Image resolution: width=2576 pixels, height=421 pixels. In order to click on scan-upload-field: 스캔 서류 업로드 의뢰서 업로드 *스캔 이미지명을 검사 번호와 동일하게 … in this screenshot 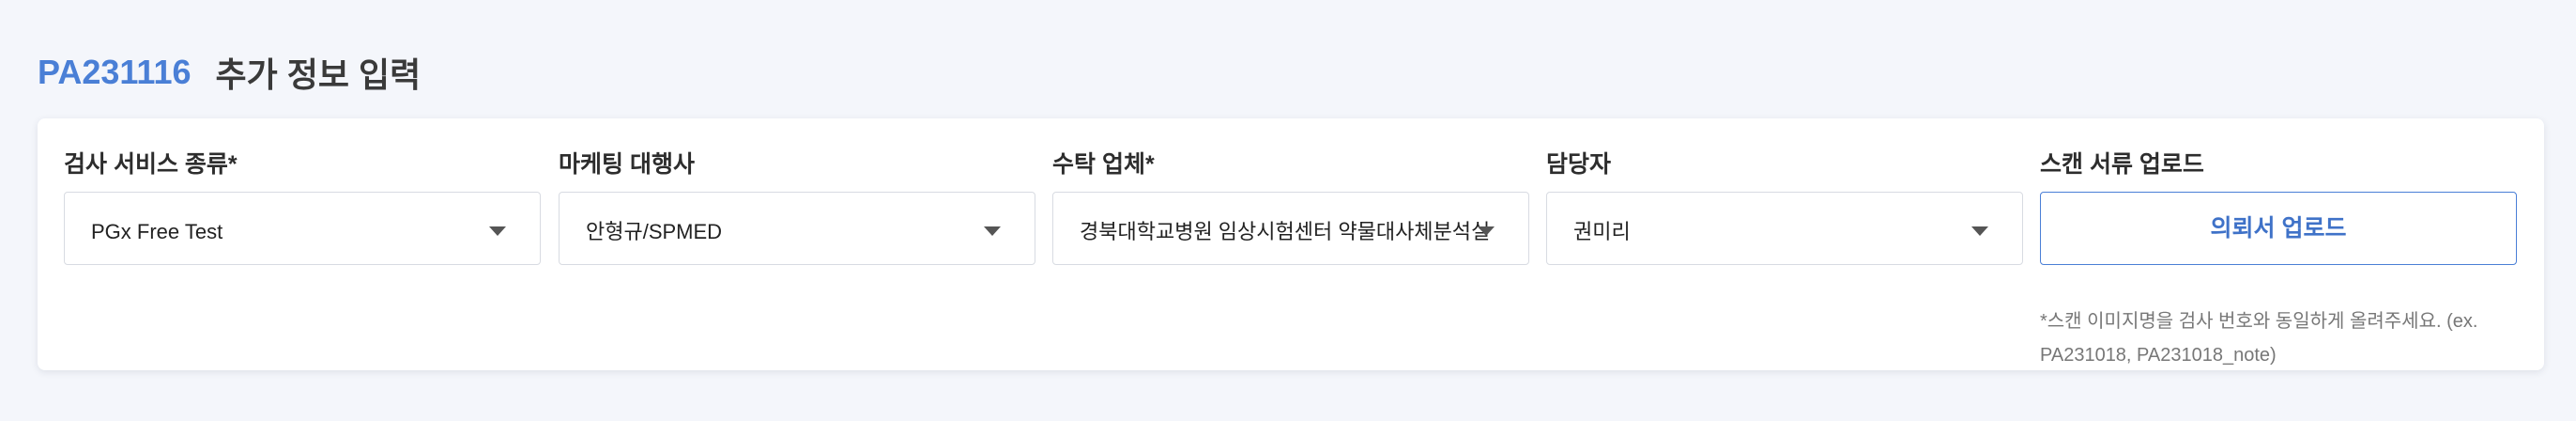, I will do `click(2278, 258)`.